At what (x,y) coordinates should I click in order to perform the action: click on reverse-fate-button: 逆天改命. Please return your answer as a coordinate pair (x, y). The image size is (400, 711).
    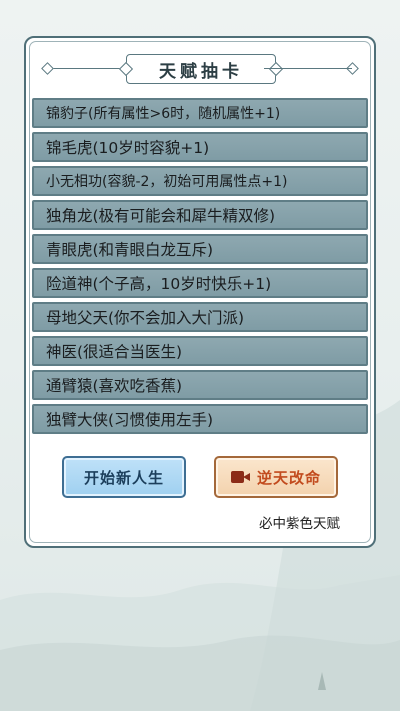
    Looking at the image, I should click on (276, 477).